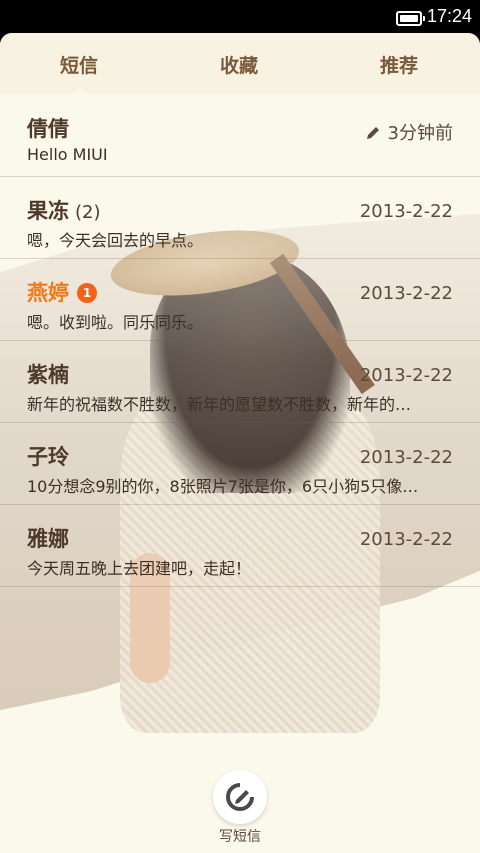 The image size is (480, 853). What do you see at coordinates (115, 322) in the screenshot?
I see `message-preview: 嗯。收到啦。同乐同乐。` at bounding box center [115, 322].